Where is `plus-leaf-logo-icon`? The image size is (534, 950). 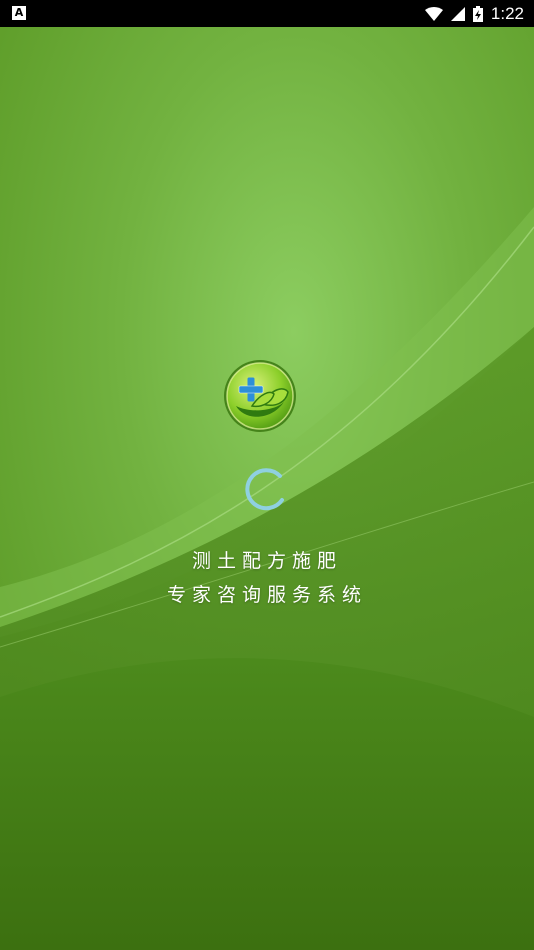 plus-leaf-logo-icon is located at coordinates (260, 396).